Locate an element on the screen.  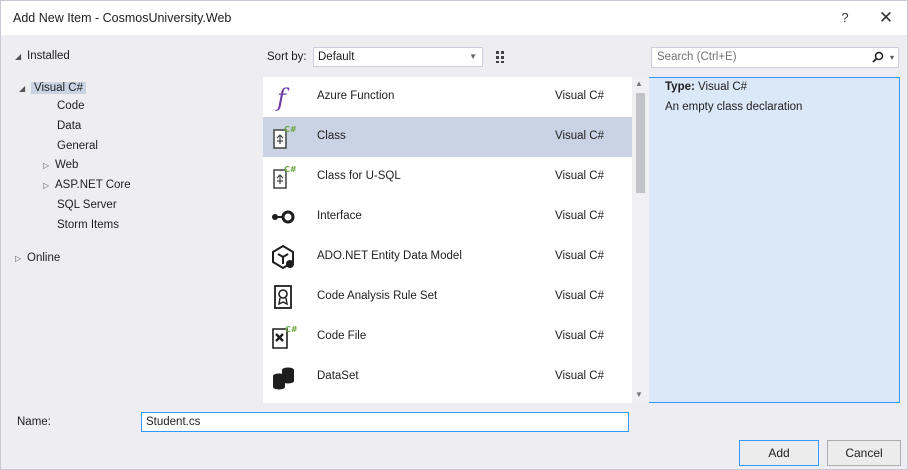
azure-function-icon: f is located at coordinates (282, 97).